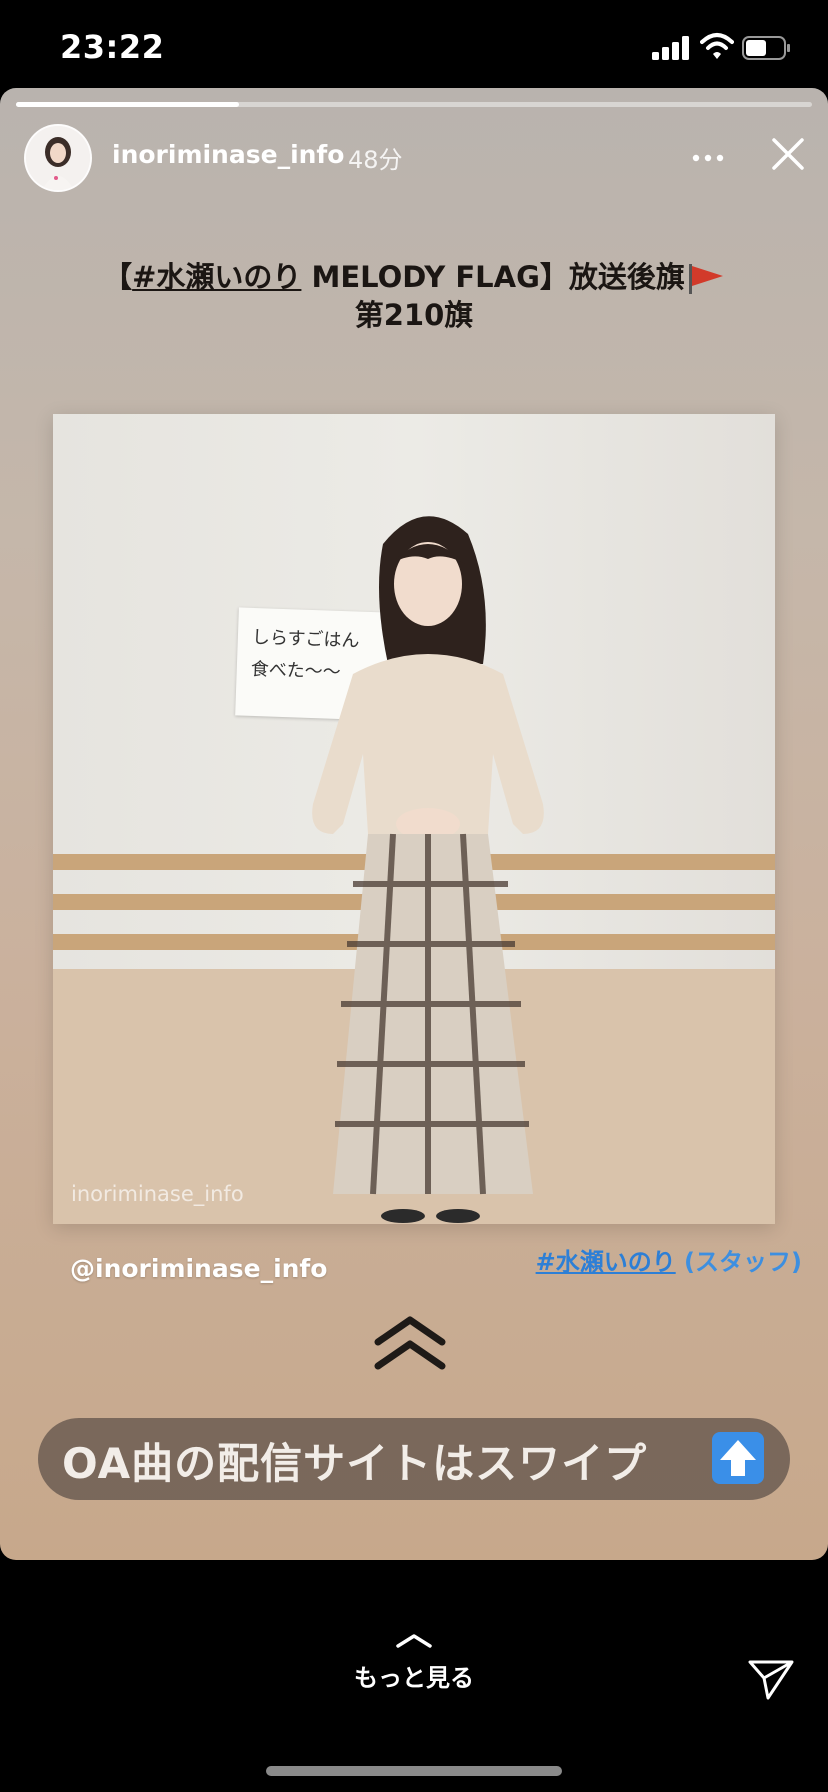 The height and width of the screenshot is (1792, 828). I want to click on swipe-up-banner: OA曲の配信サイトはスワイプ, so click(414, 1459).